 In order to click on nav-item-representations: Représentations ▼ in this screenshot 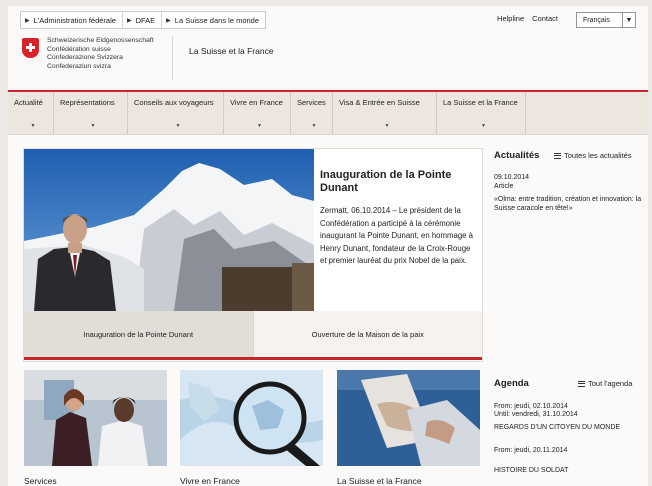, I will do `click(91, 113)`.